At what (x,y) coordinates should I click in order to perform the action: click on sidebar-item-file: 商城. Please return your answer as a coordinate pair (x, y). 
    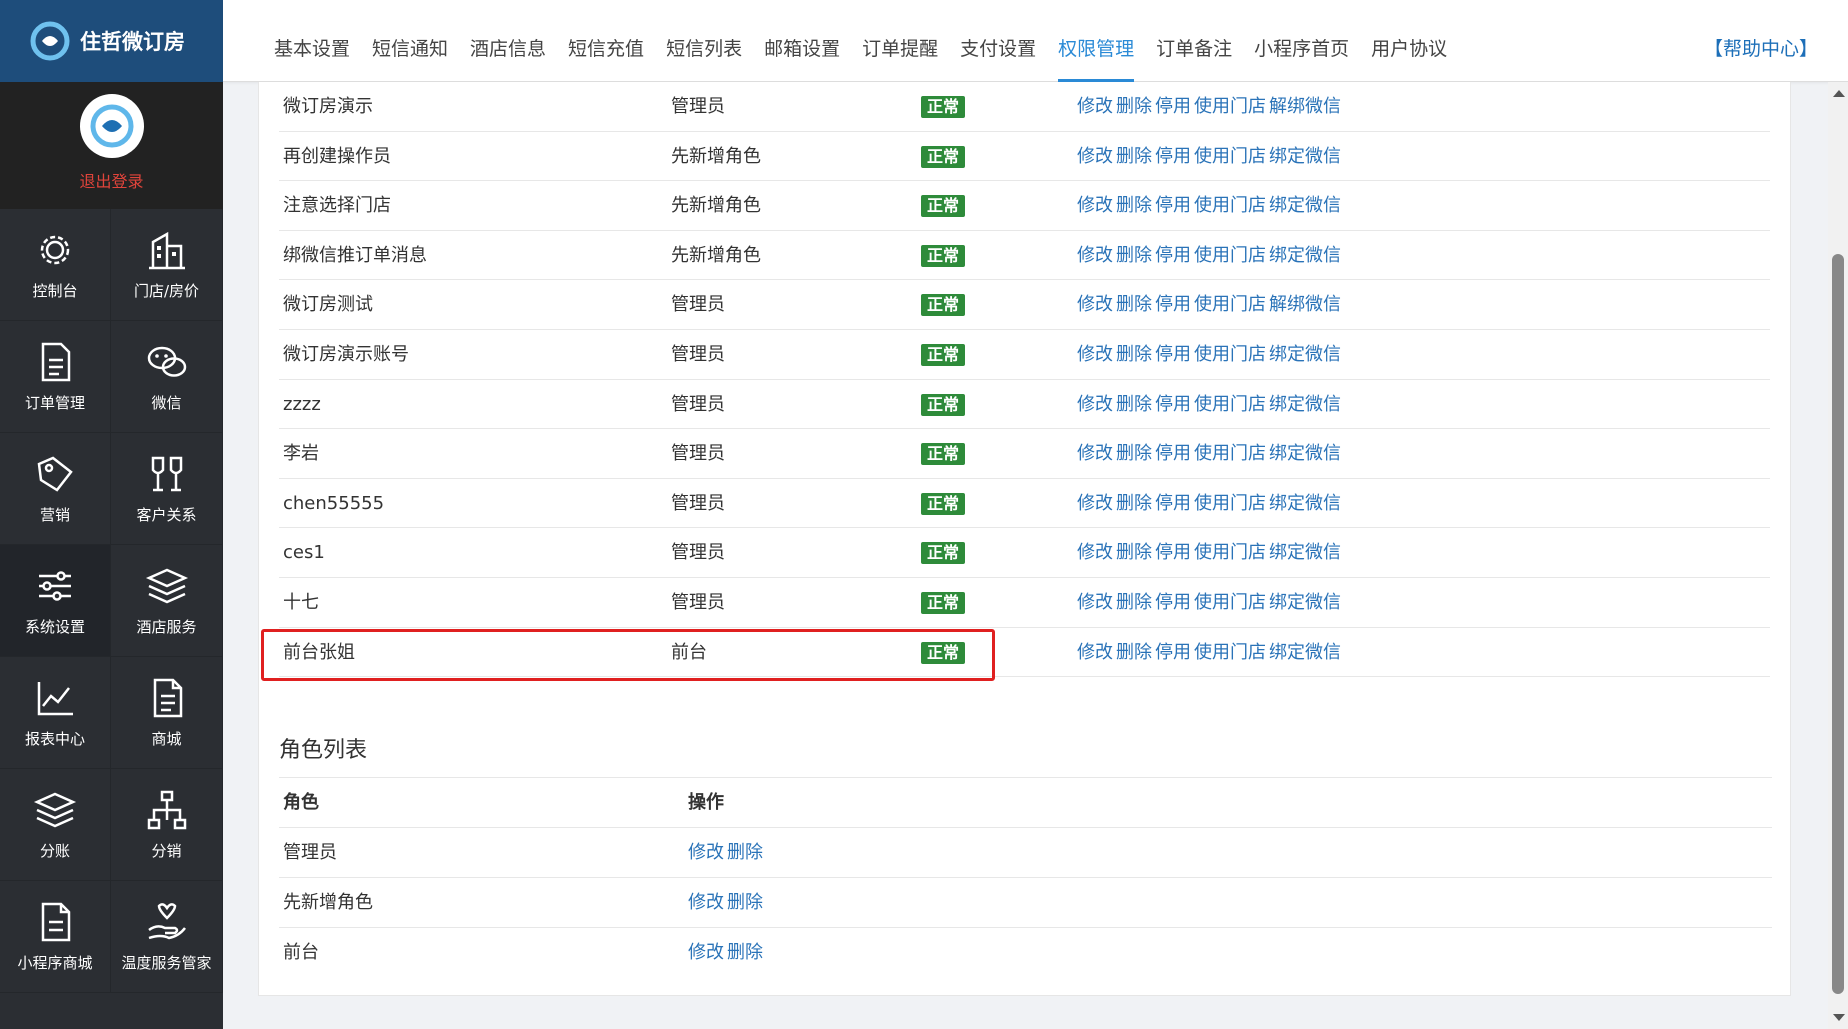
    Looking at the image, I should click on (167, 713).